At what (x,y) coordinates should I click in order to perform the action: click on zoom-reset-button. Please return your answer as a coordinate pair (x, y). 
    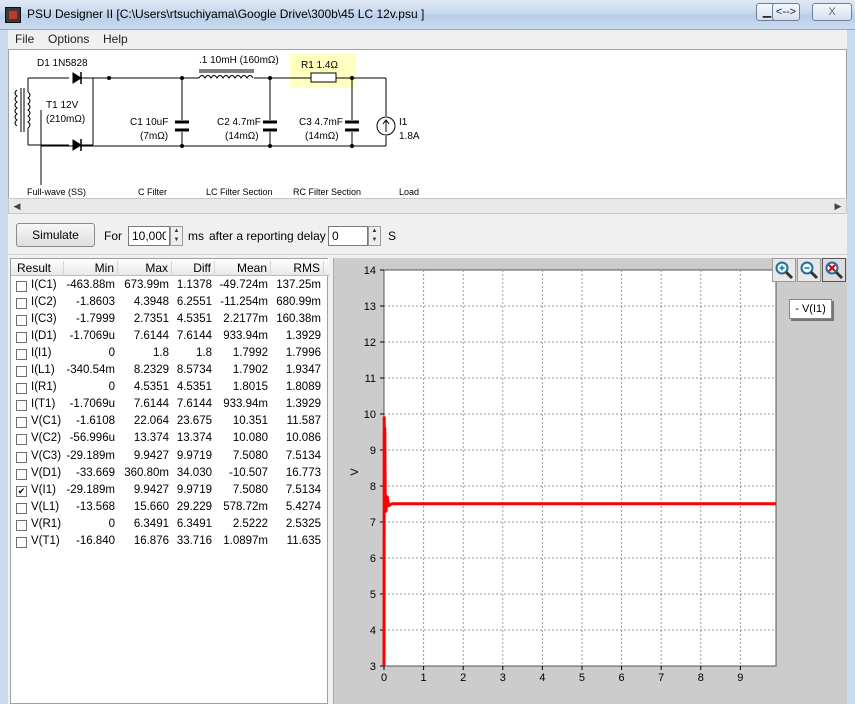
    Looking at the image, I should click on (834, 270).